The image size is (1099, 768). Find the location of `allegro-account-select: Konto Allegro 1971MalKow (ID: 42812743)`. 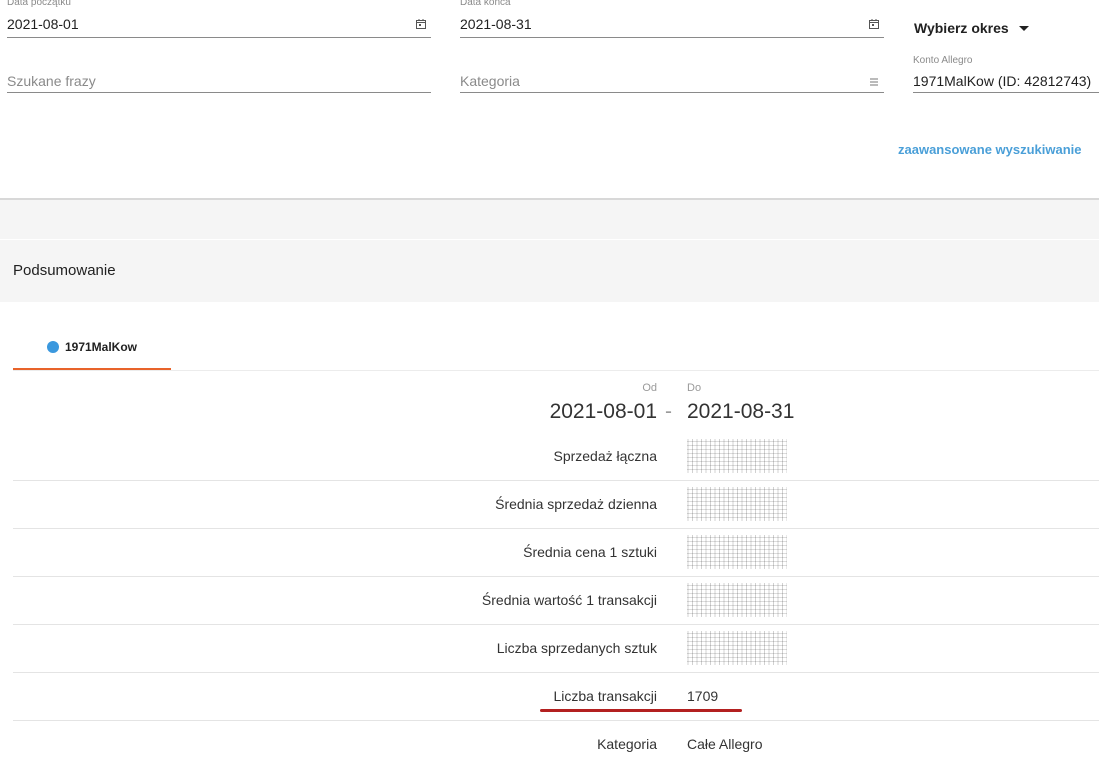

allegro-account-select: Konto Allegro 1971MalKow (ID: 42812743) is located at coordinates (1006, 74).